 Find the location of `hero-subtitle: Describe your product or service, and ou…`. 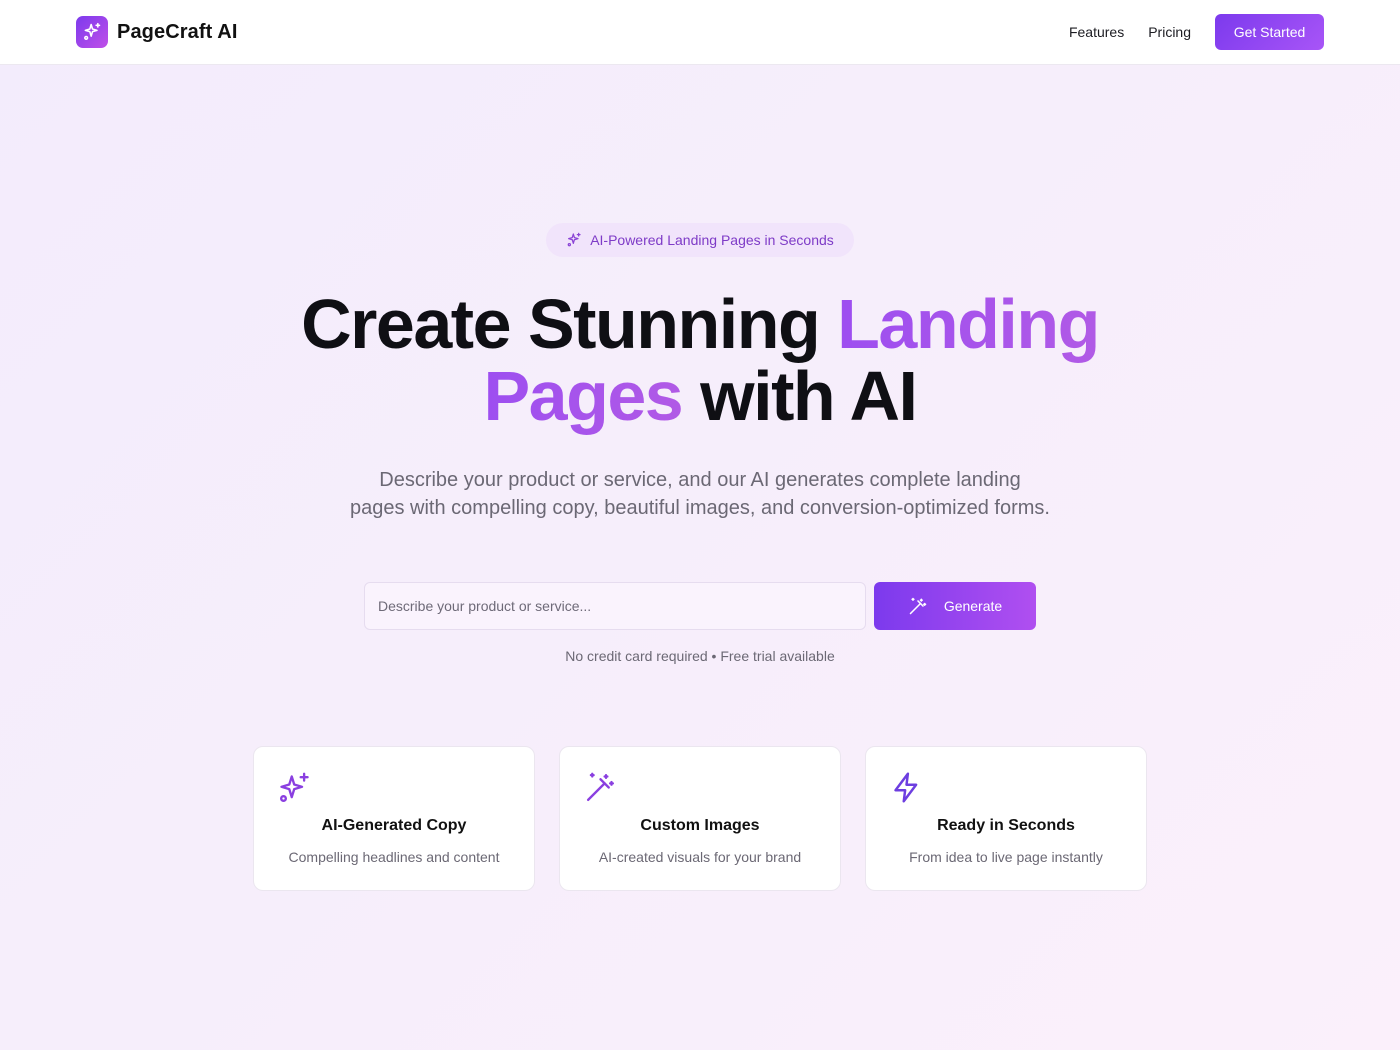

hero-subtitle: Describe your product or service, and ou… is located at coordinates (700, 494).